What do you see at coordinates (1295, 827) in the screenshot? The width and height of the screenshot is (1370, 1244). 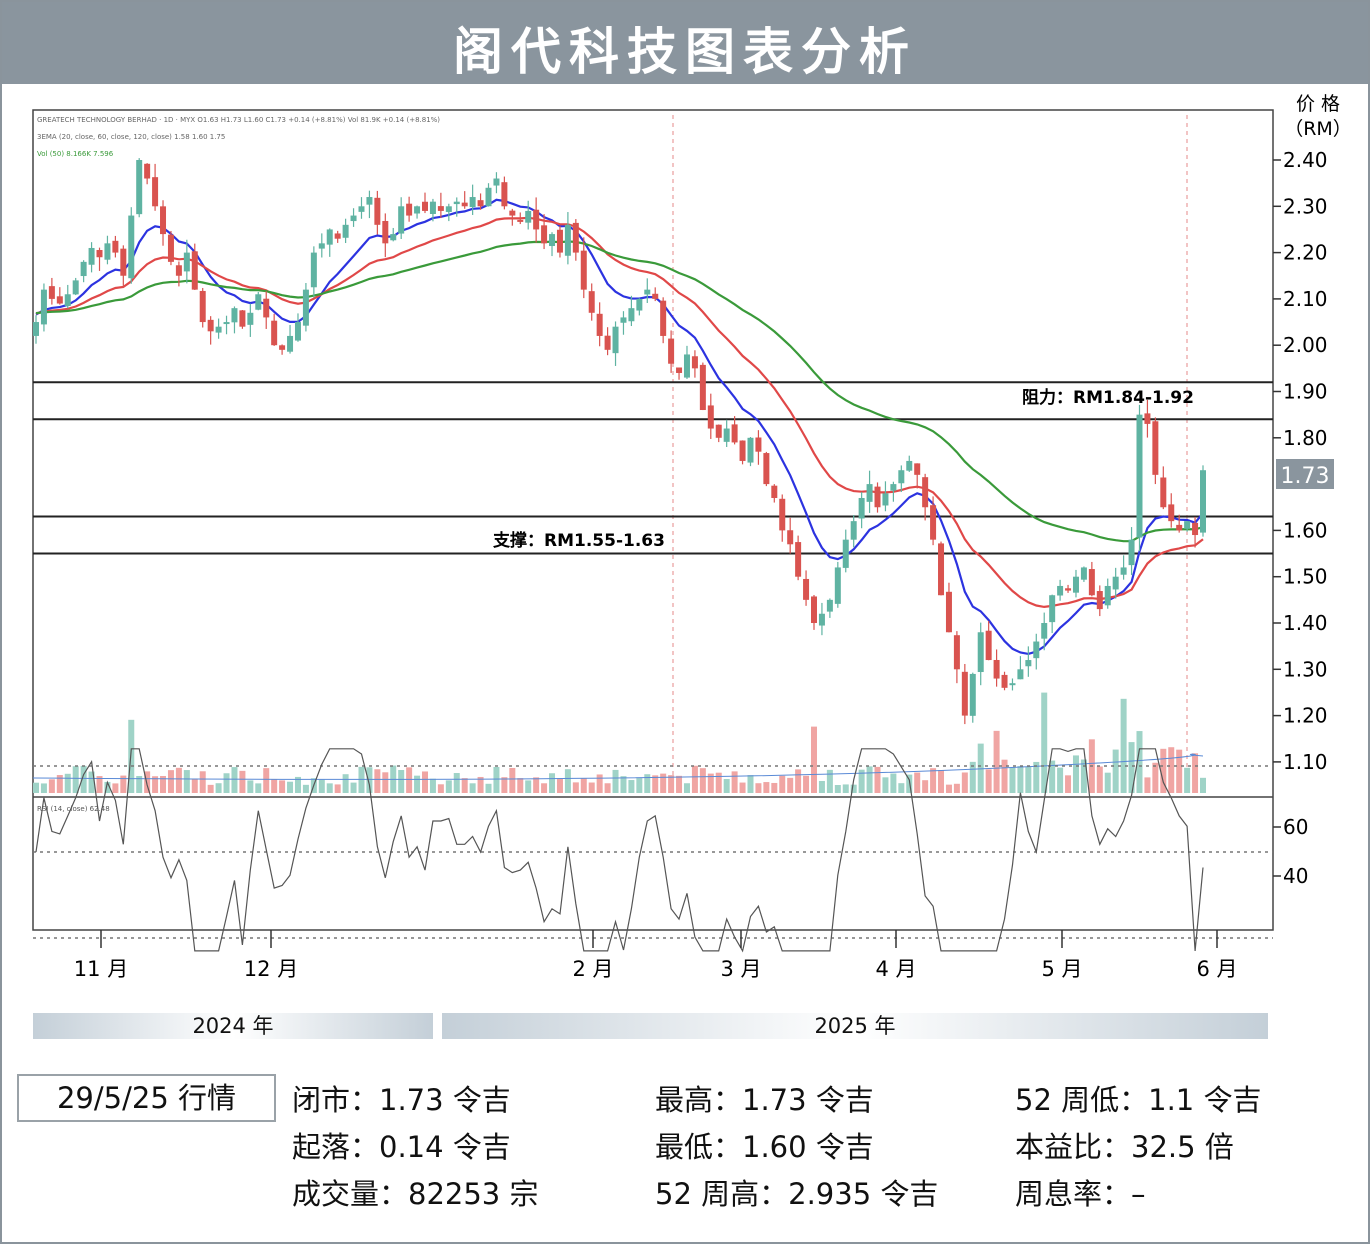 I see `rsi-tick-label: 60` at bounding box center [1295, 827].